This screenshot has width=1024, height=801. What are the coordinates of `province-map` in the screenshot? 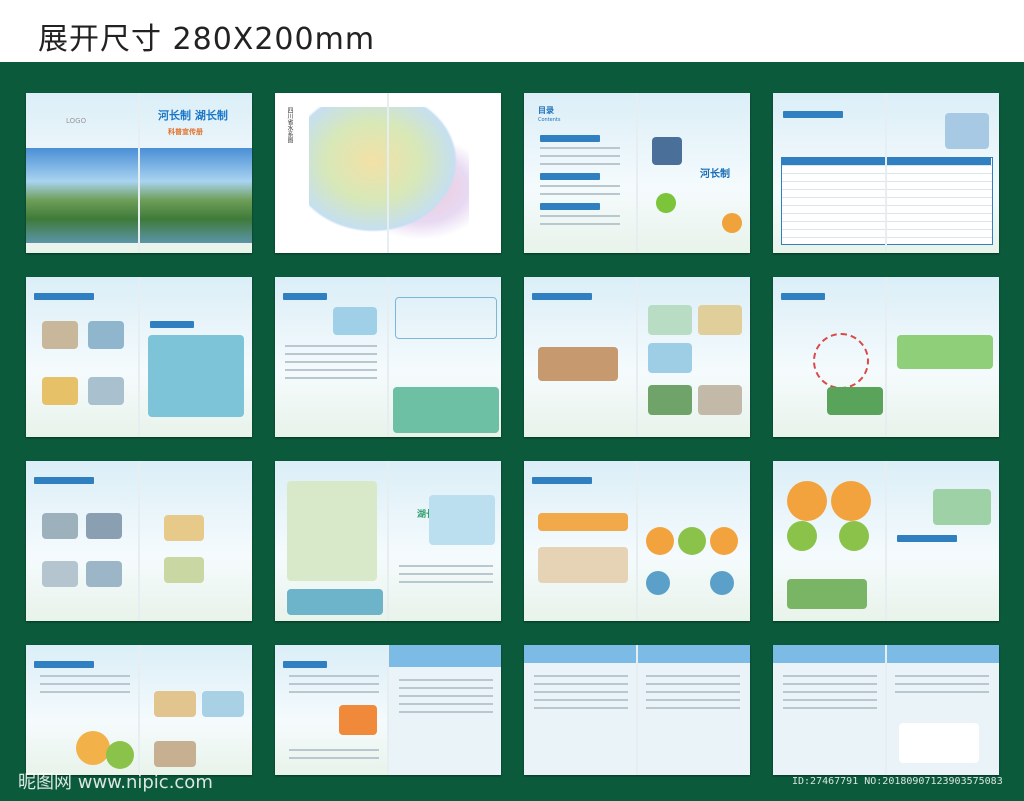 It's located at (389, 174).